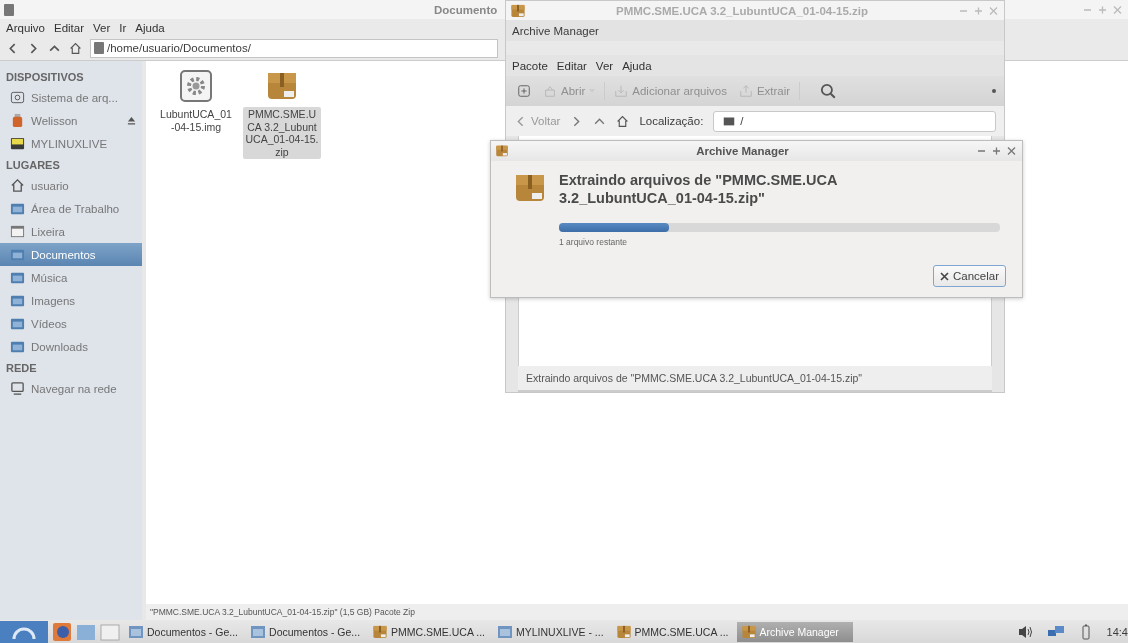  What do you see at coordinates (17, 120) in the screenshot?
I see `usb-drive-icon` at bounding box center [17, 120].